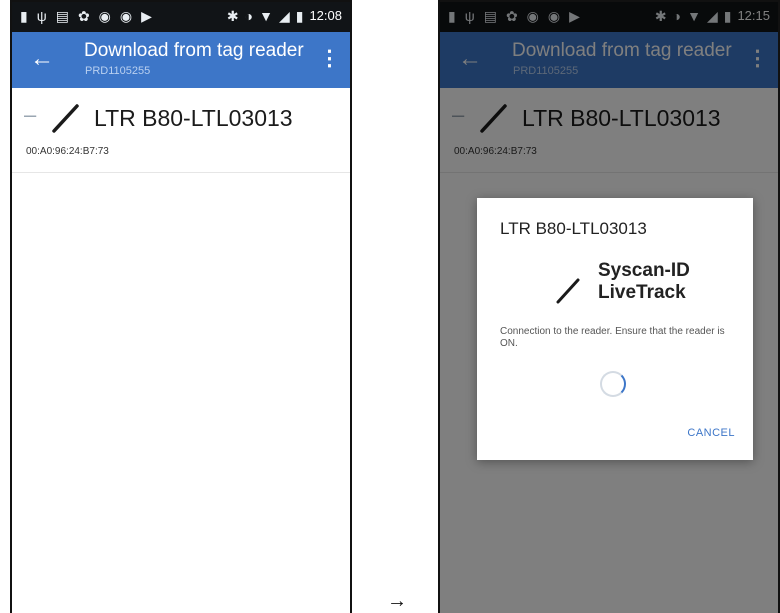 The image size is (780, 613). Describe the element at coordinates (573, 228) in the screenshot. I see `dialog-title: LTR B80-LTL03013` at that location.